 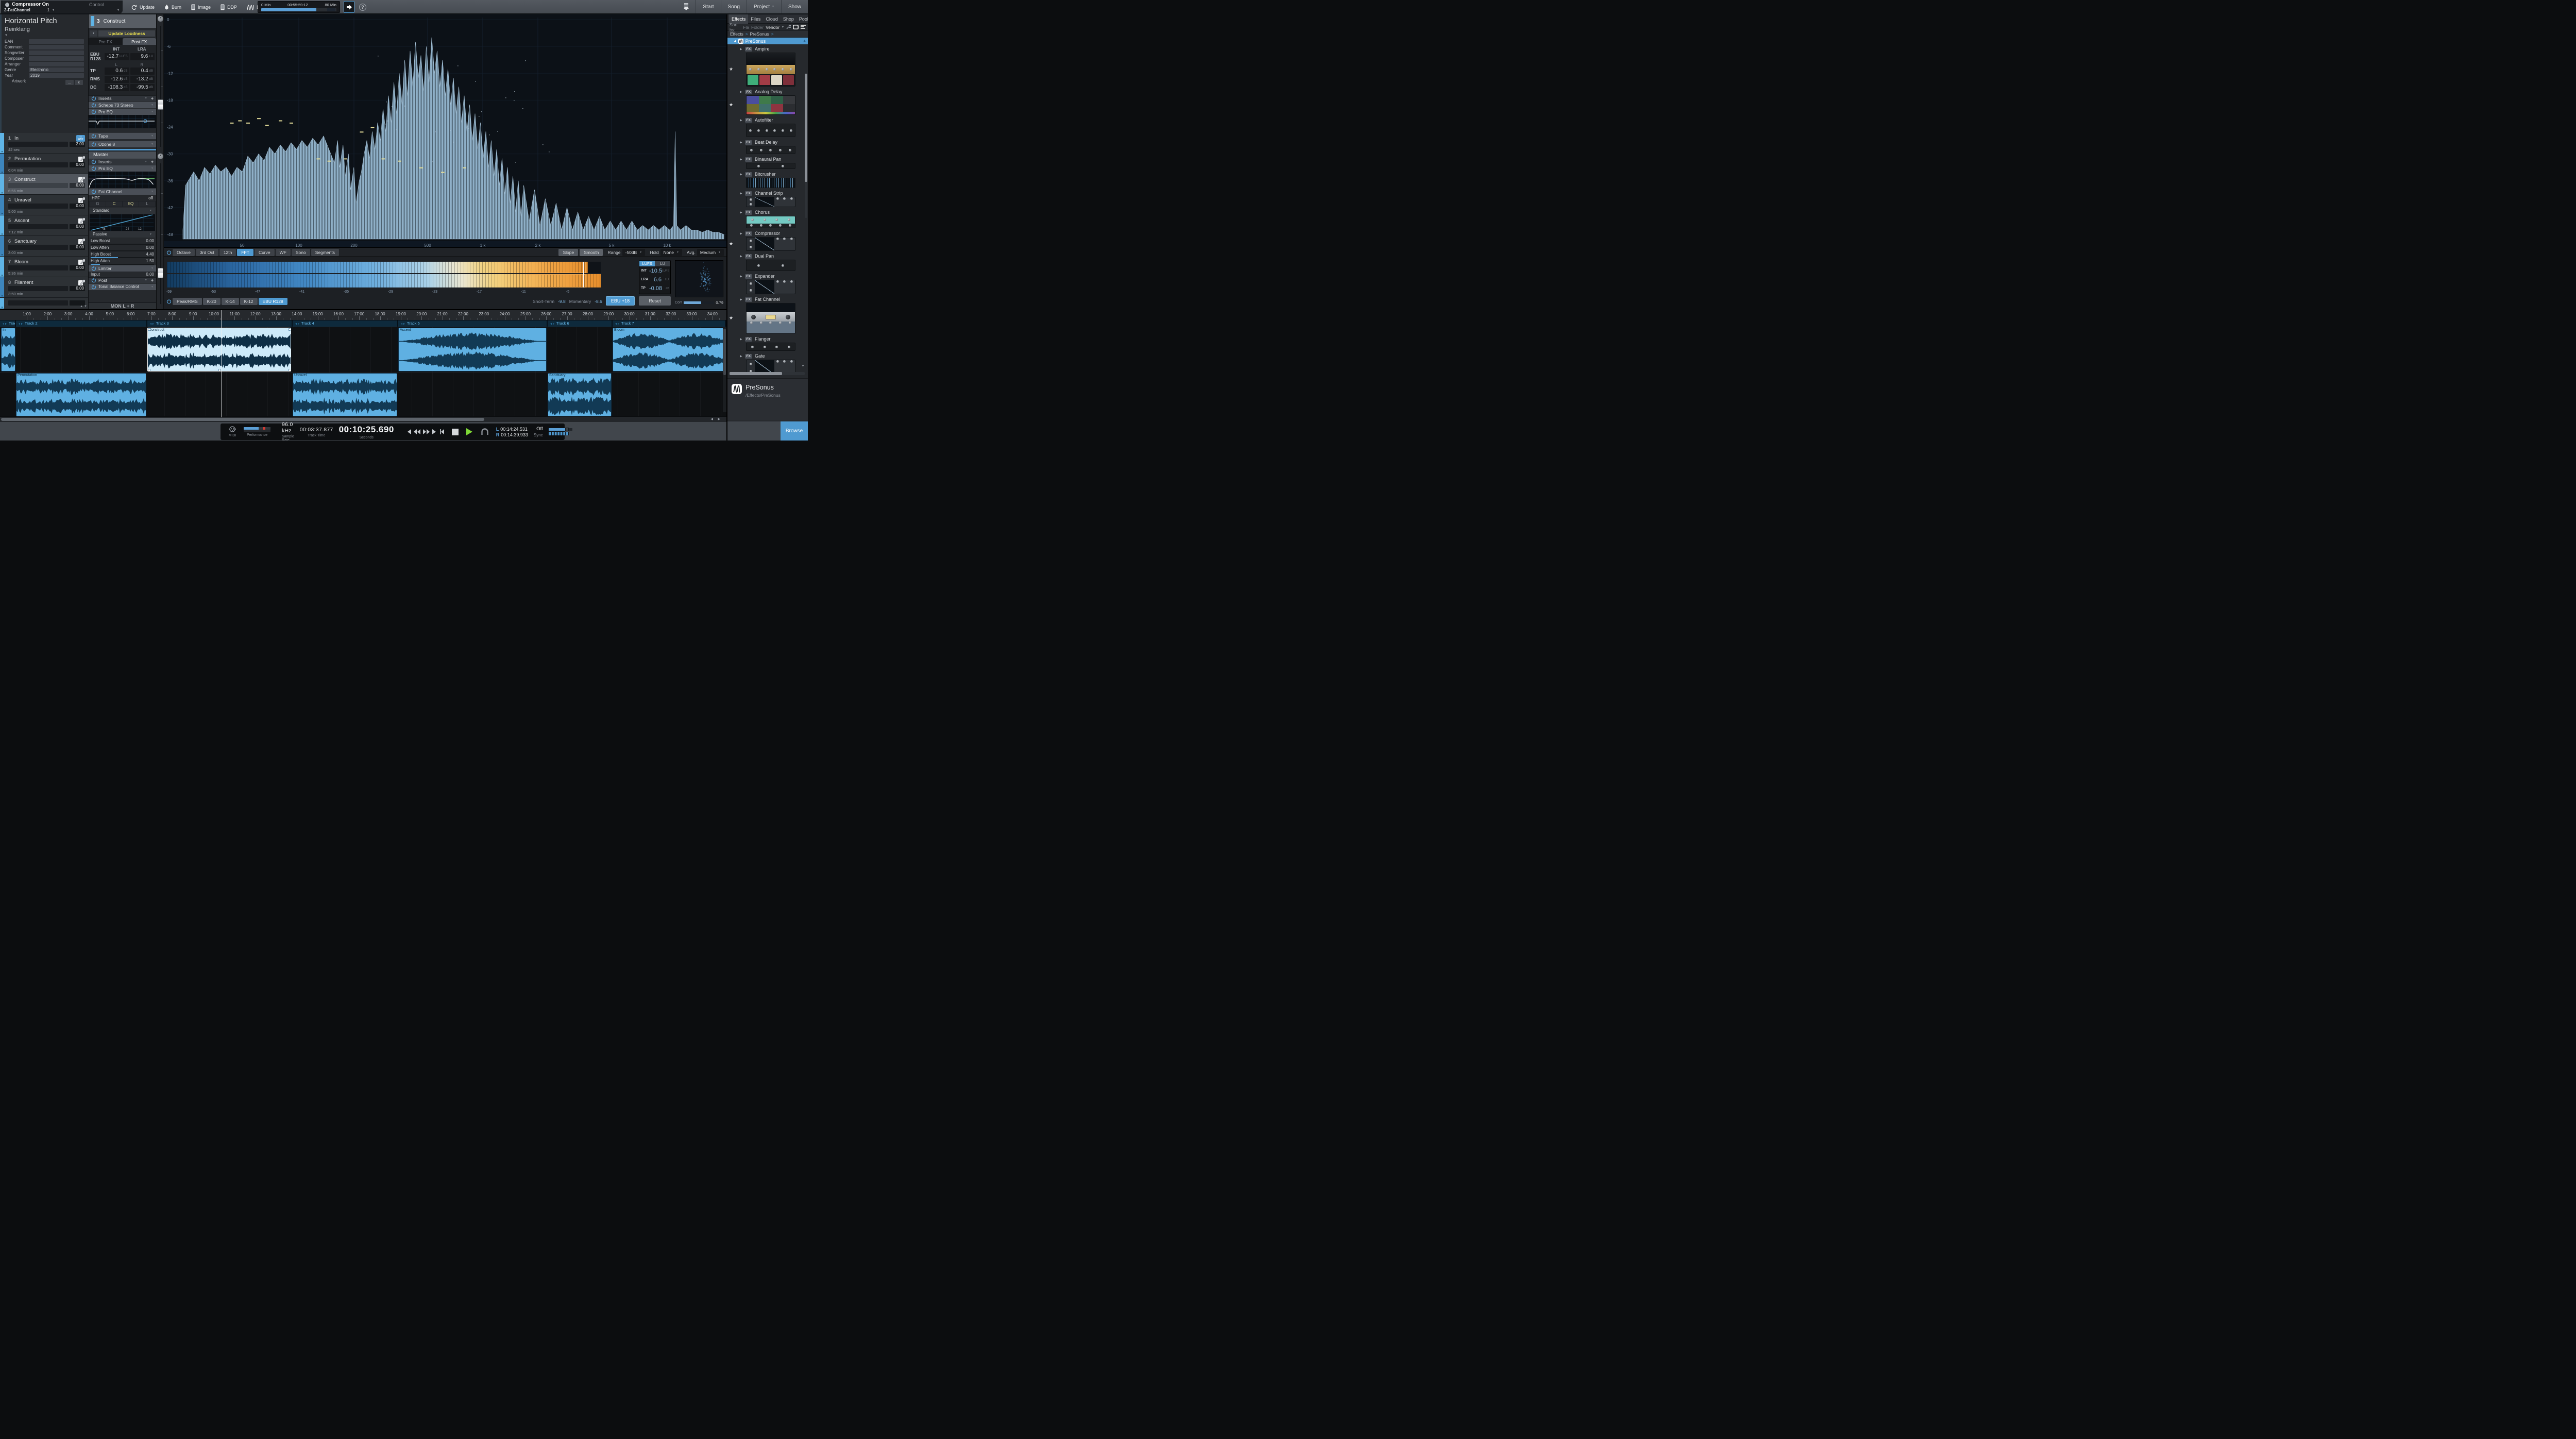 I want to click on param-low-boost: Low Boost 0.00, so click(x=122, y=242).